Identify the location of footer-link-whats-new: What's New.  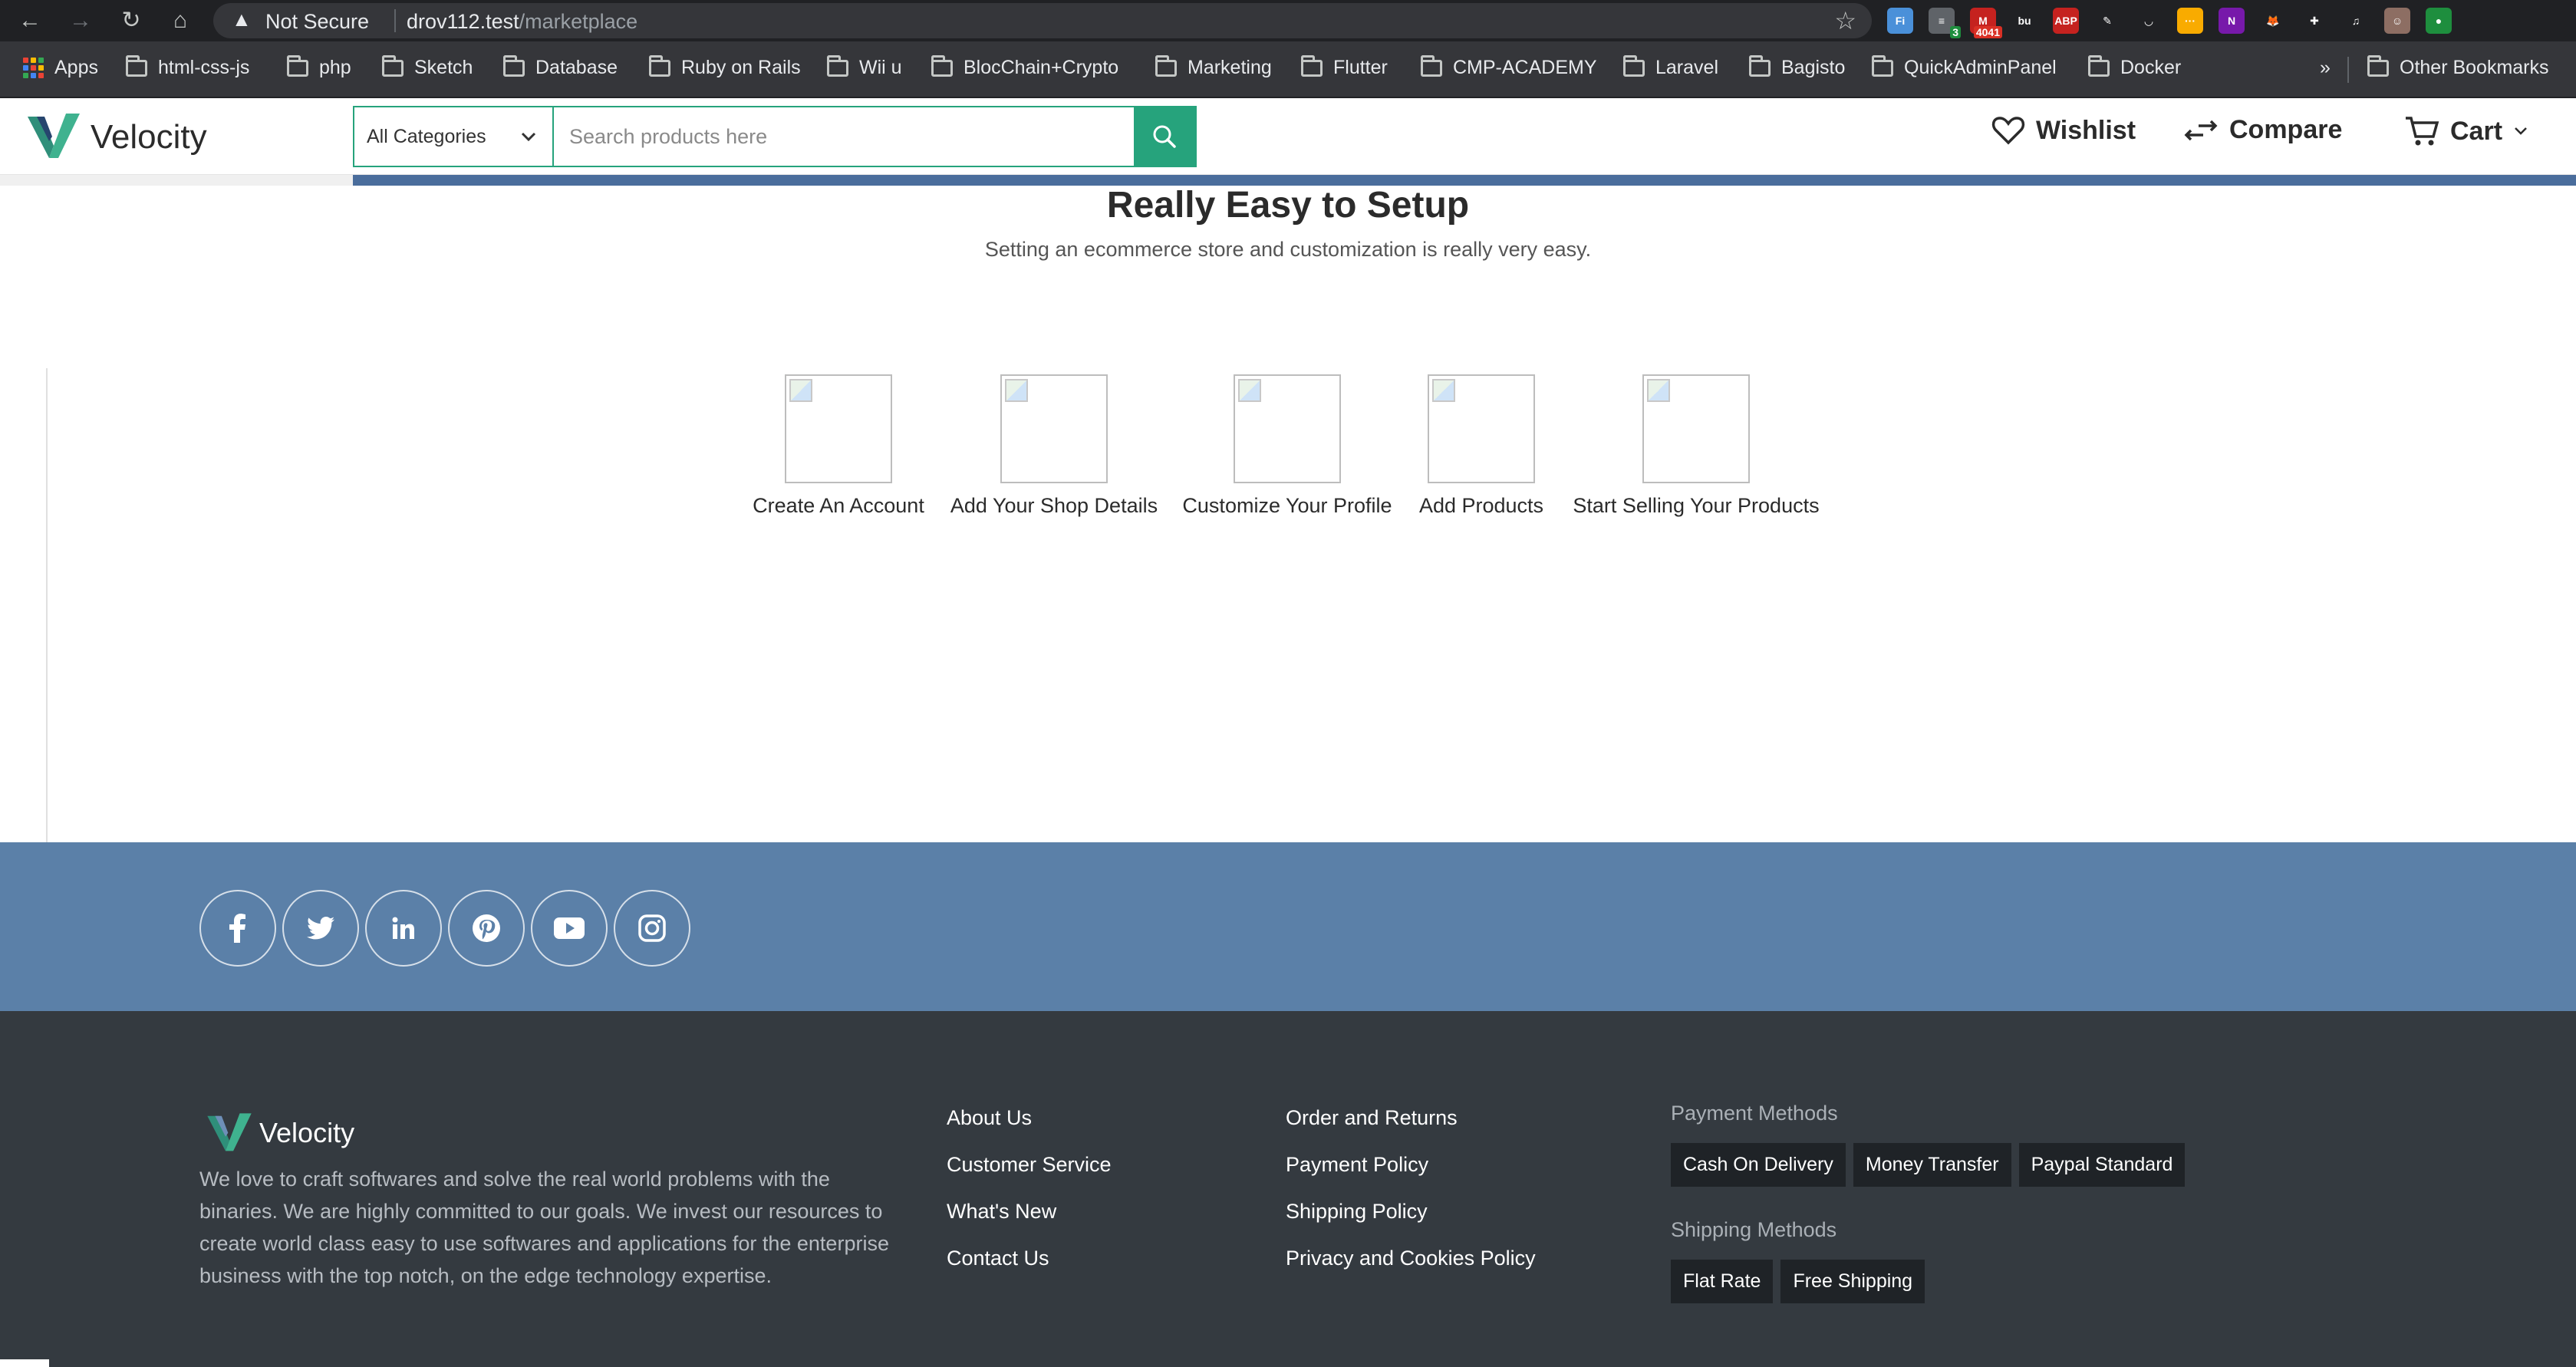
(1029, 1212).